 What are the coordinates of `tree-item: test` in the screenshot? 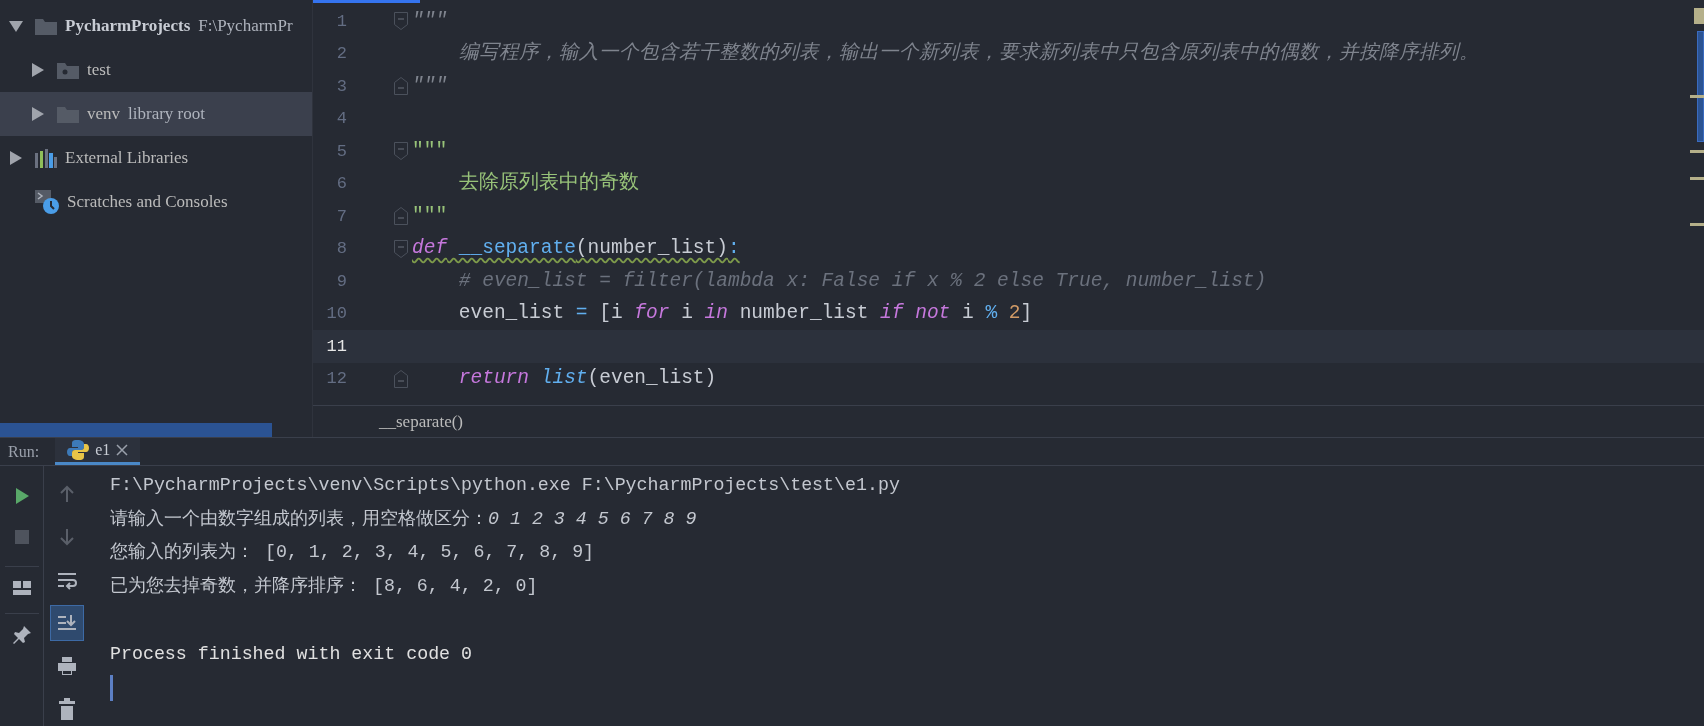 It's located at (156, 70).